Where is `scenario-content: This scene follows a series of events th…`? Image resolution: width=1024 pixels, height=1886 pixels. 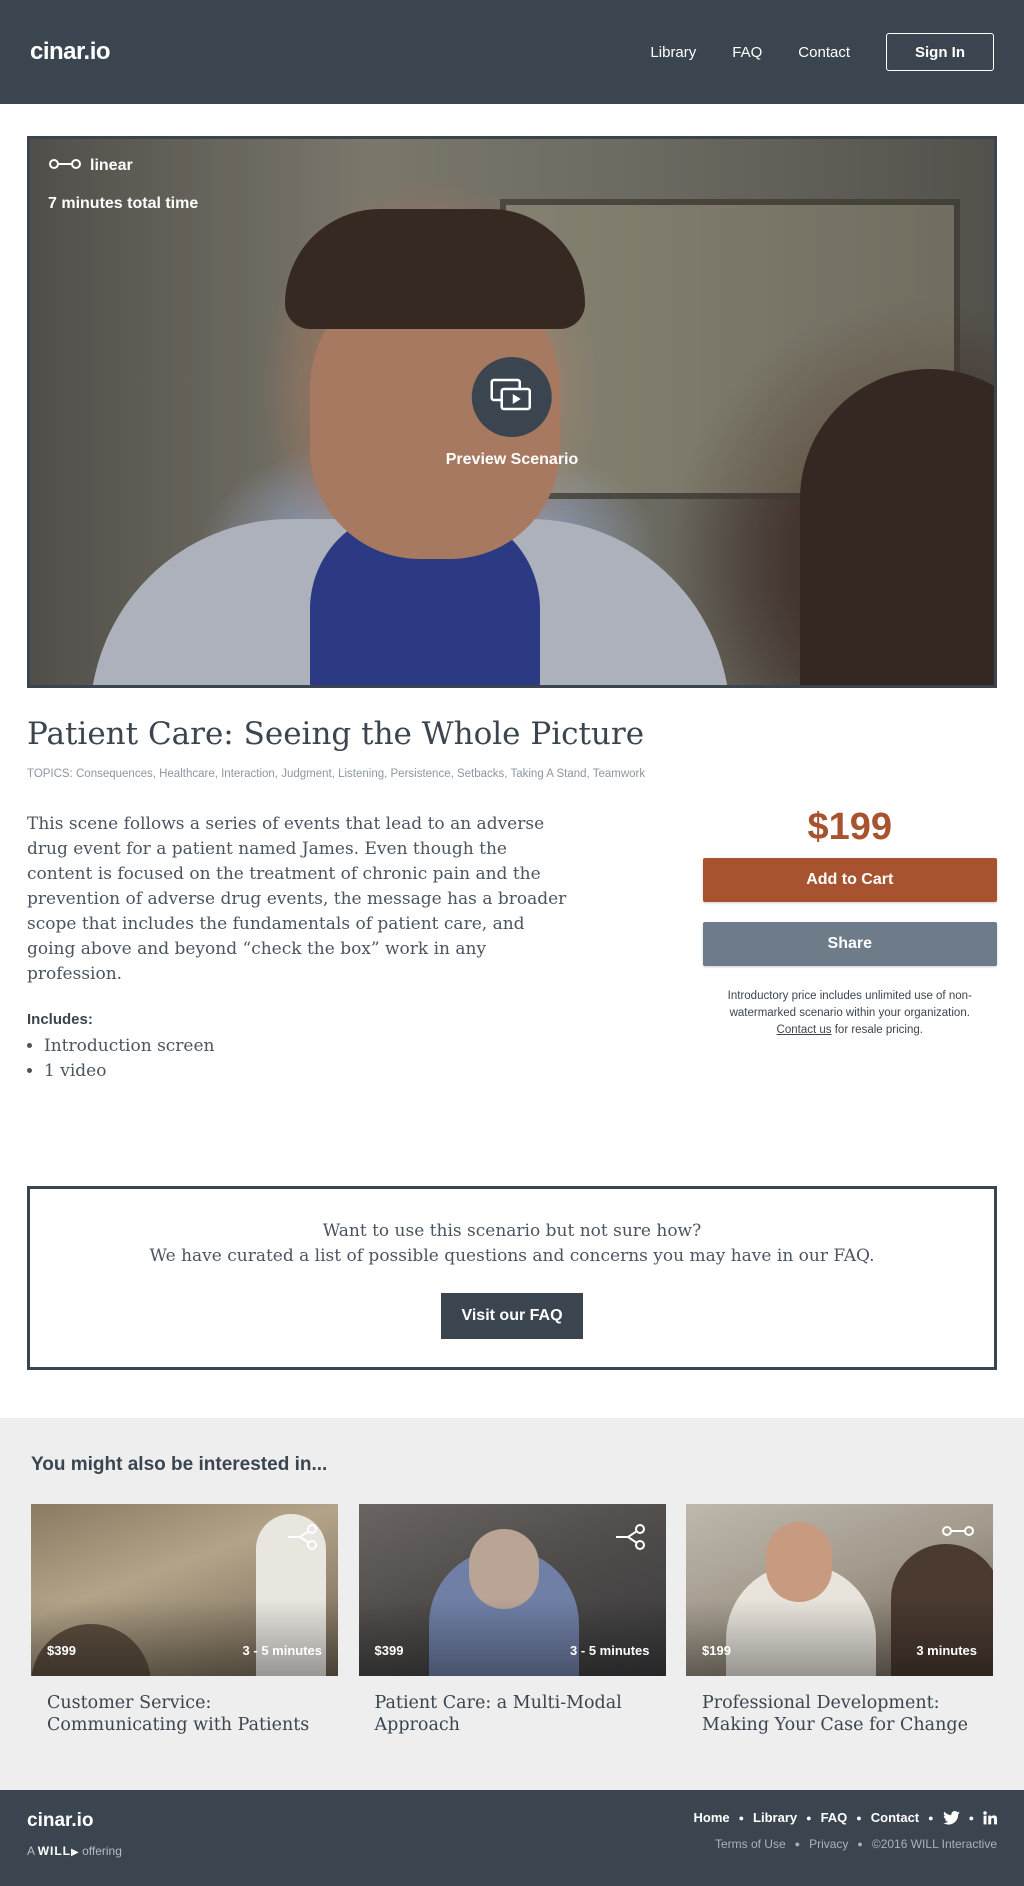
scenario-content: This scene follows a series of events th… is located at coordinates (512, 945).